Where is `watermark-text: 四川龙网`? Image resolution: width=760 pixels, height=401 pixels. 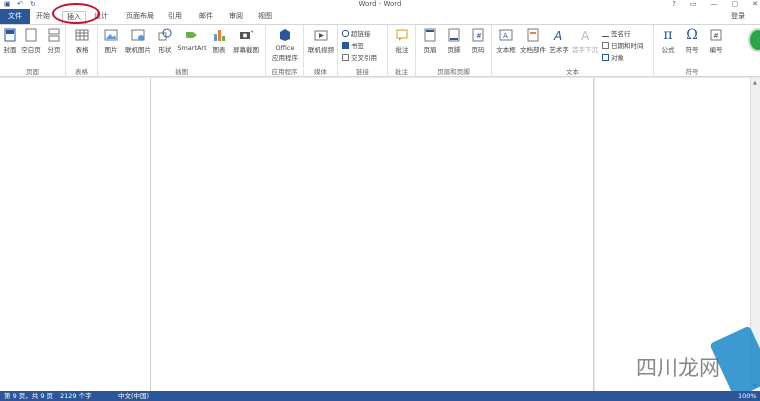 watermark-text: 四川龙网 is located at coordinates (678, 368).